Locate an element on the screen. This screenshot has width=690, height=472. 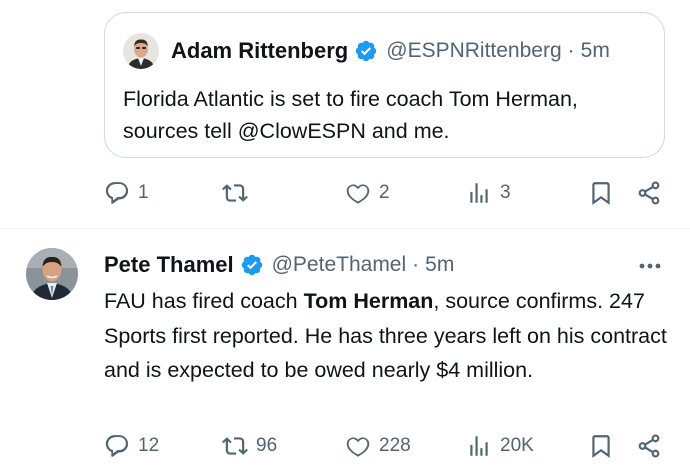
quoted-tweet-header: Adam Rittenberg @ESPNRittenberg · 5m is located at coordinates (366, 51).